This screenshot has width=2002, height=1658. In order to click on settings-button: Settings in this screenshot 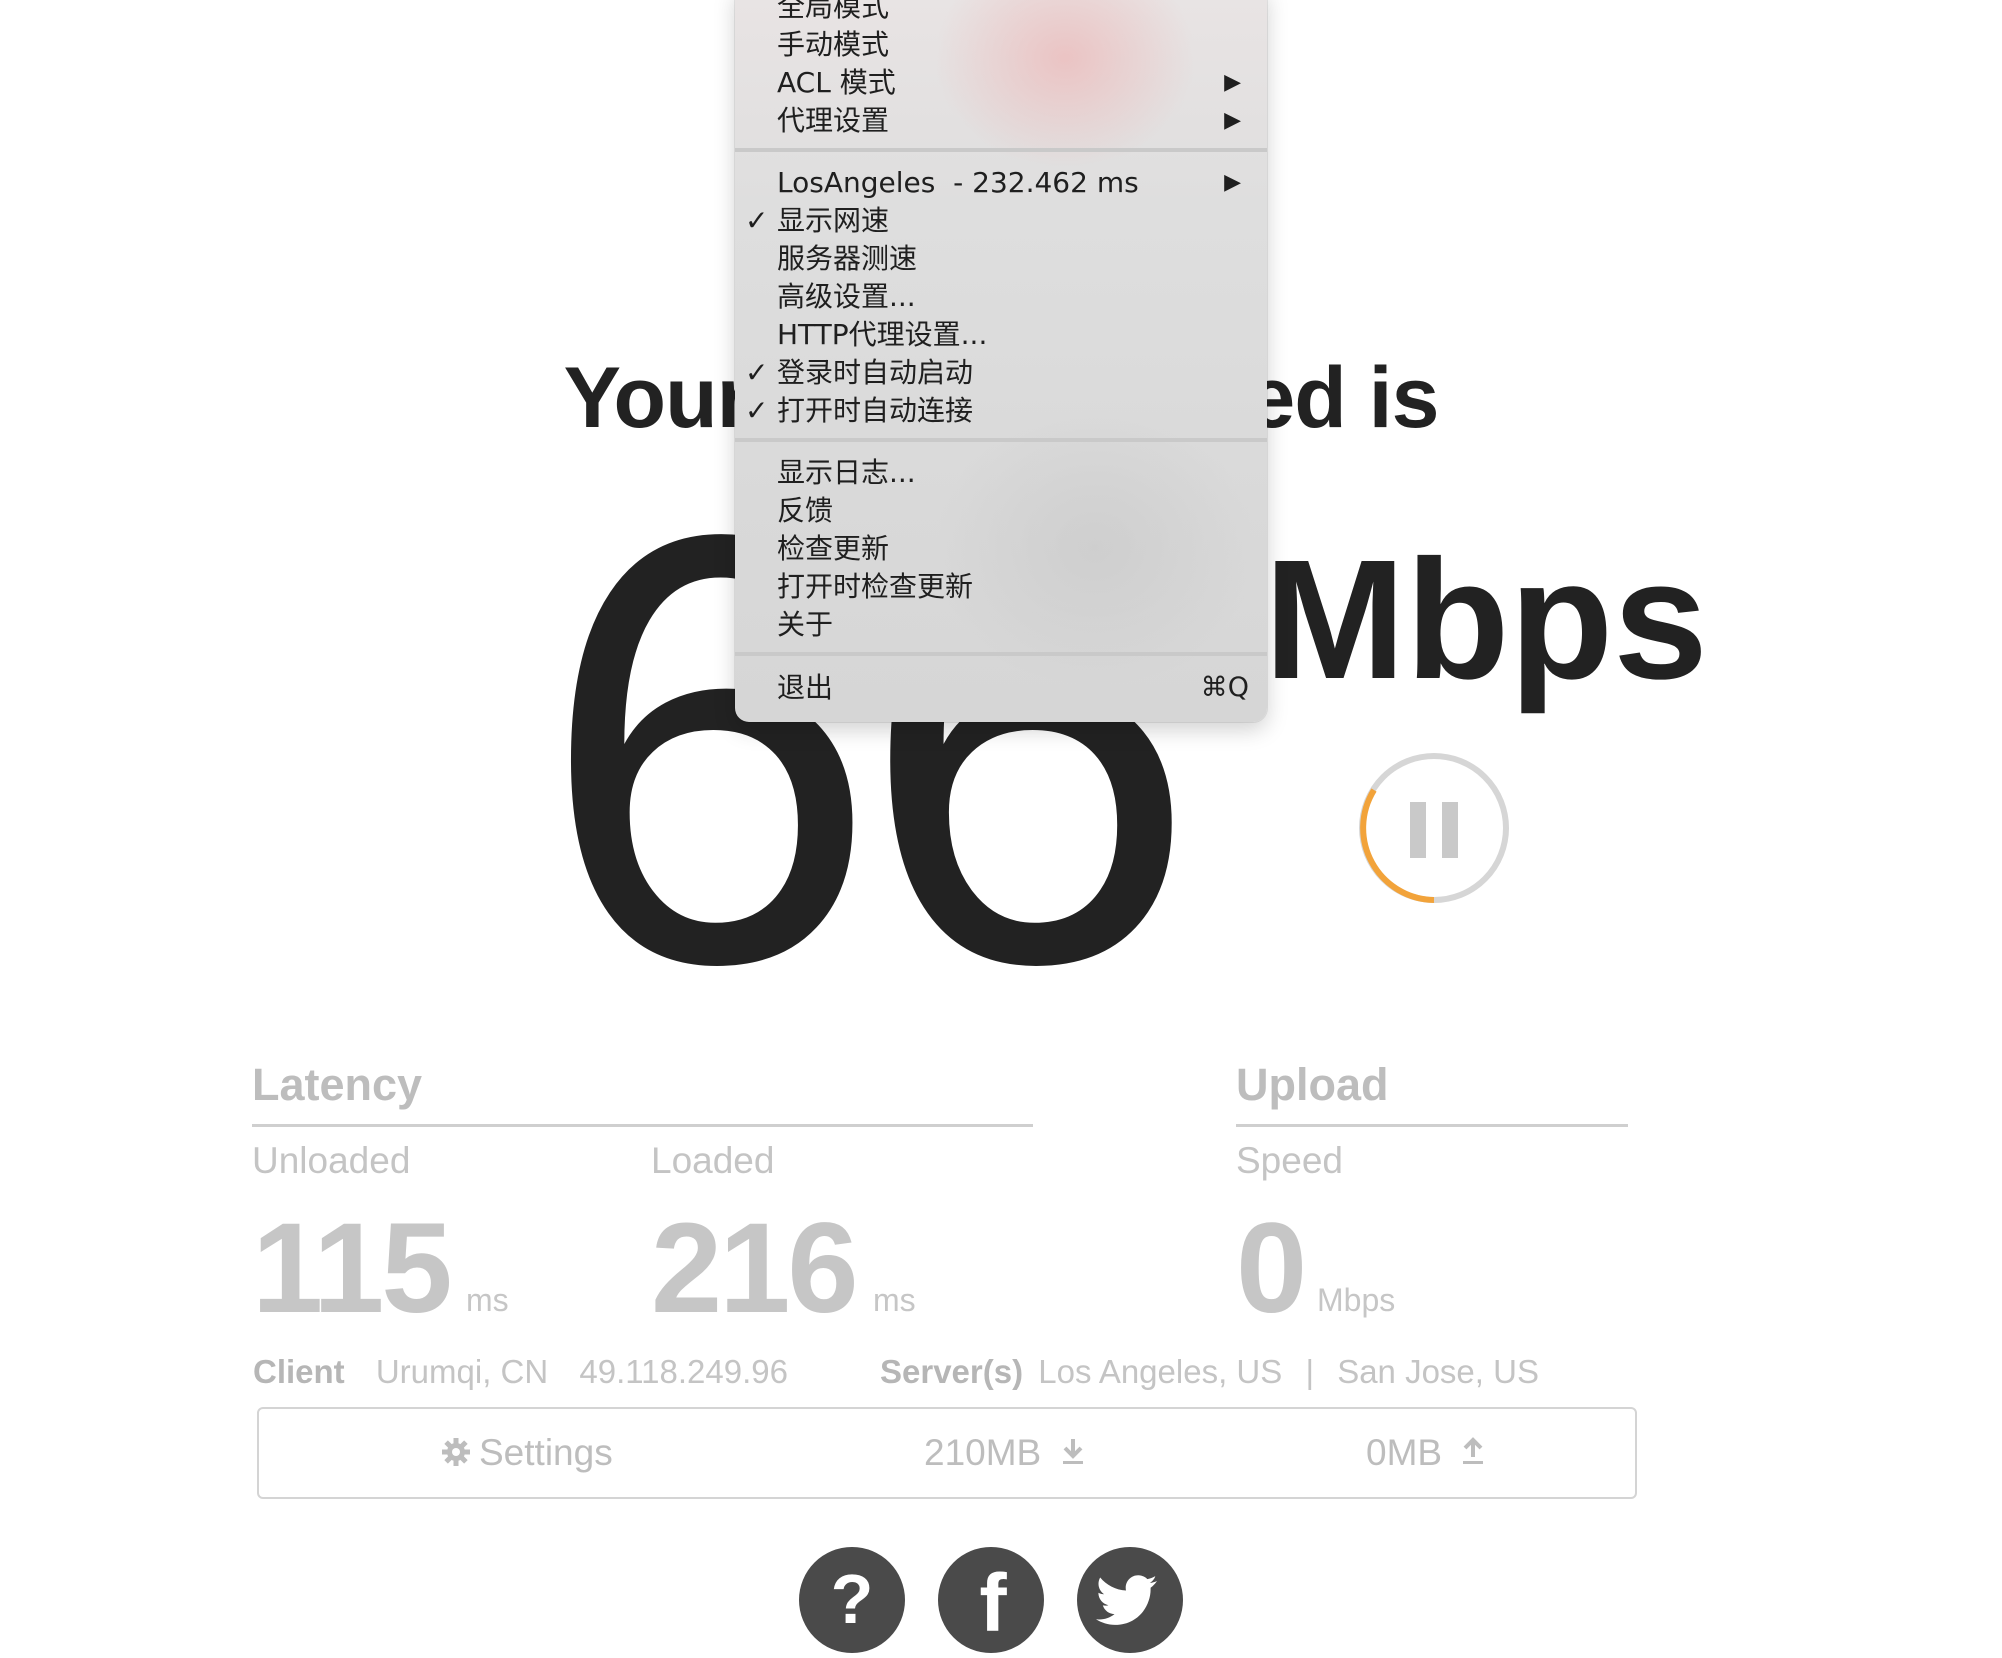, I will do `click(527, 1453)`.